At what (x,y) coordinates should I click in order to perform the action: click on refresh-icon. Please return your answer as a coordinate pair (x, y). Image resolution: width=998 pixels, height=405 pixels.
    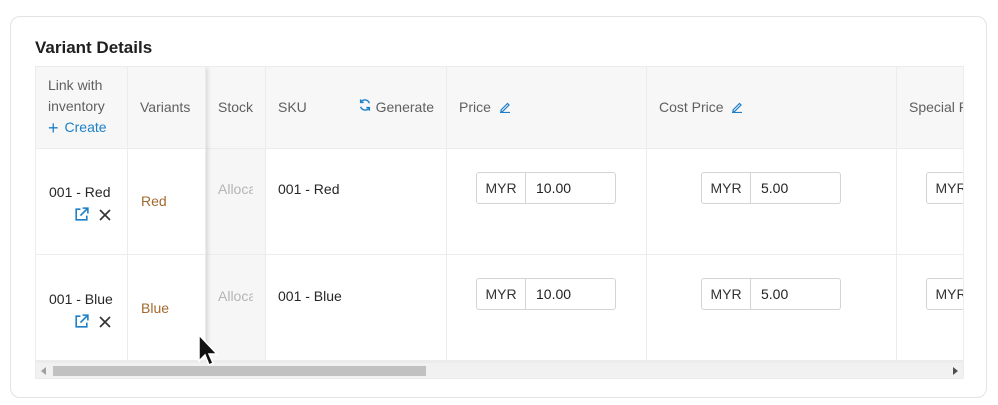
    Looking at the image, I should click on (365, 106).